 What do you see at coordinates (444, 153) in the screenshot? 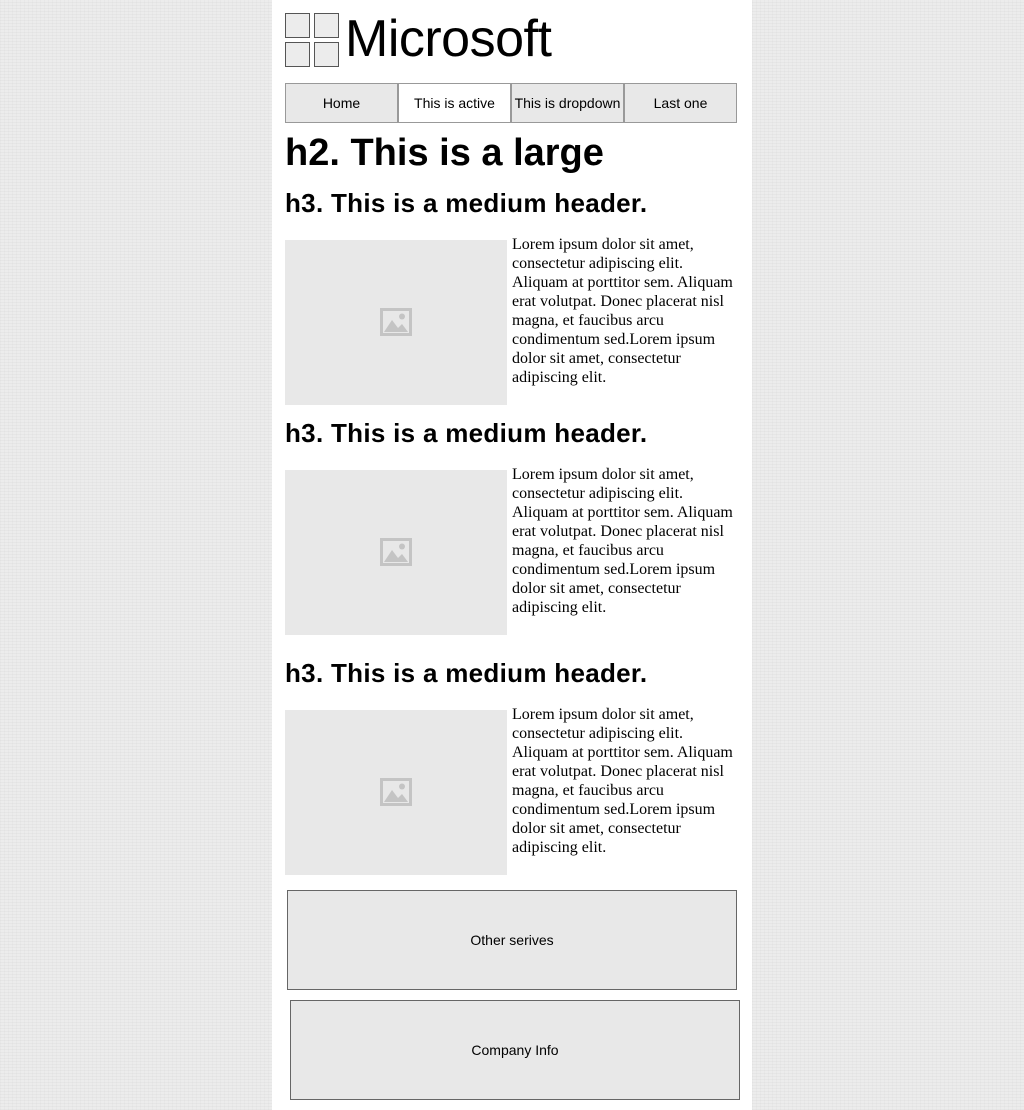
I see `page-title: h2. This is a large` at bounding box center [444, 153].